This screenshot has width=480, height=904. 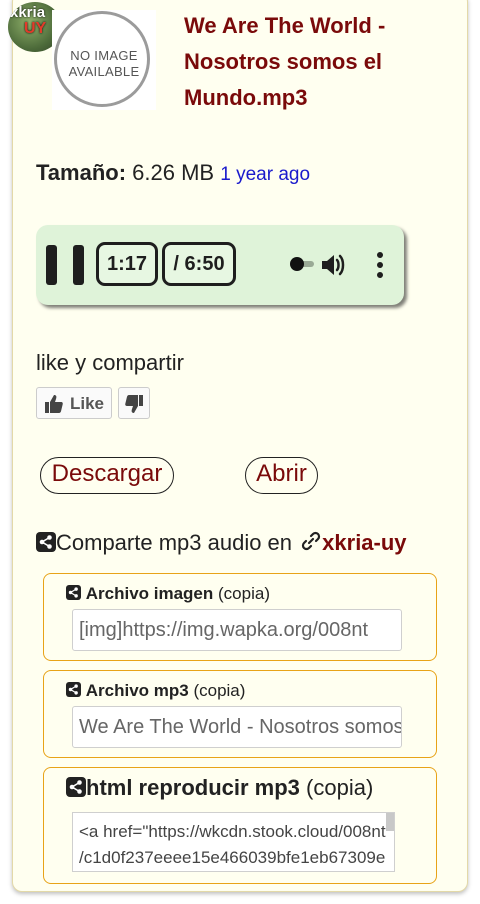 I want to click on logo-text-top: xkria, so click(x=28, y=12).